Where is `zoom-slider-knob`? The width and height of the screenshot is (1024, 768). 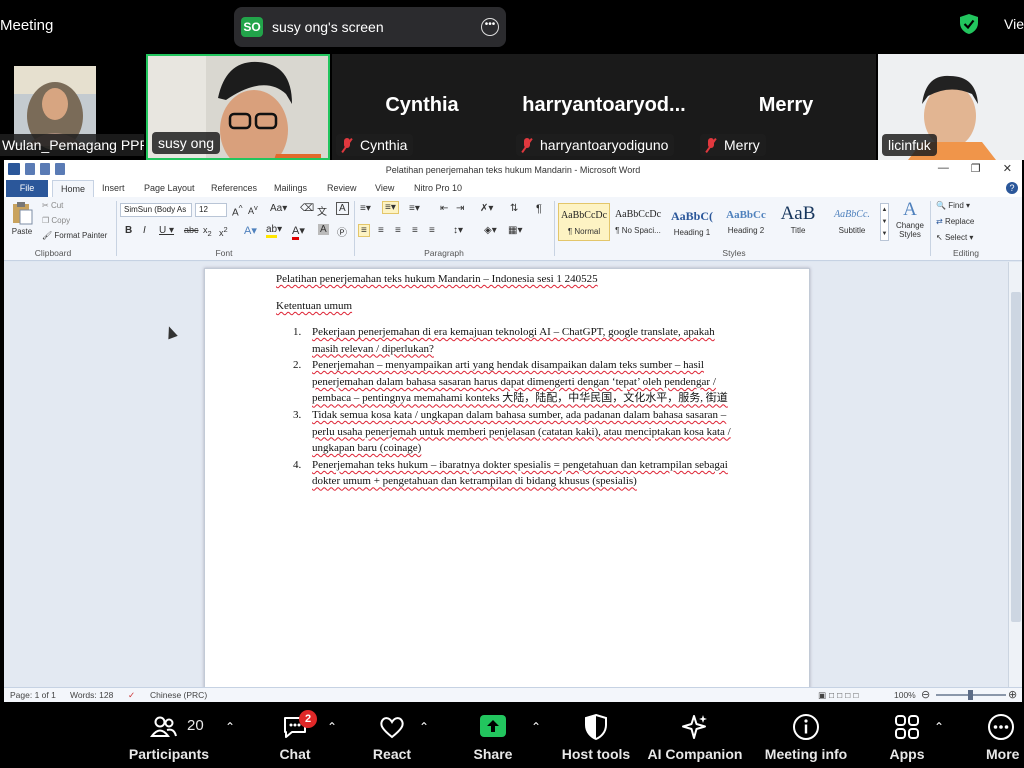
zoom-slider-knob is located at coordinates (970, 695).